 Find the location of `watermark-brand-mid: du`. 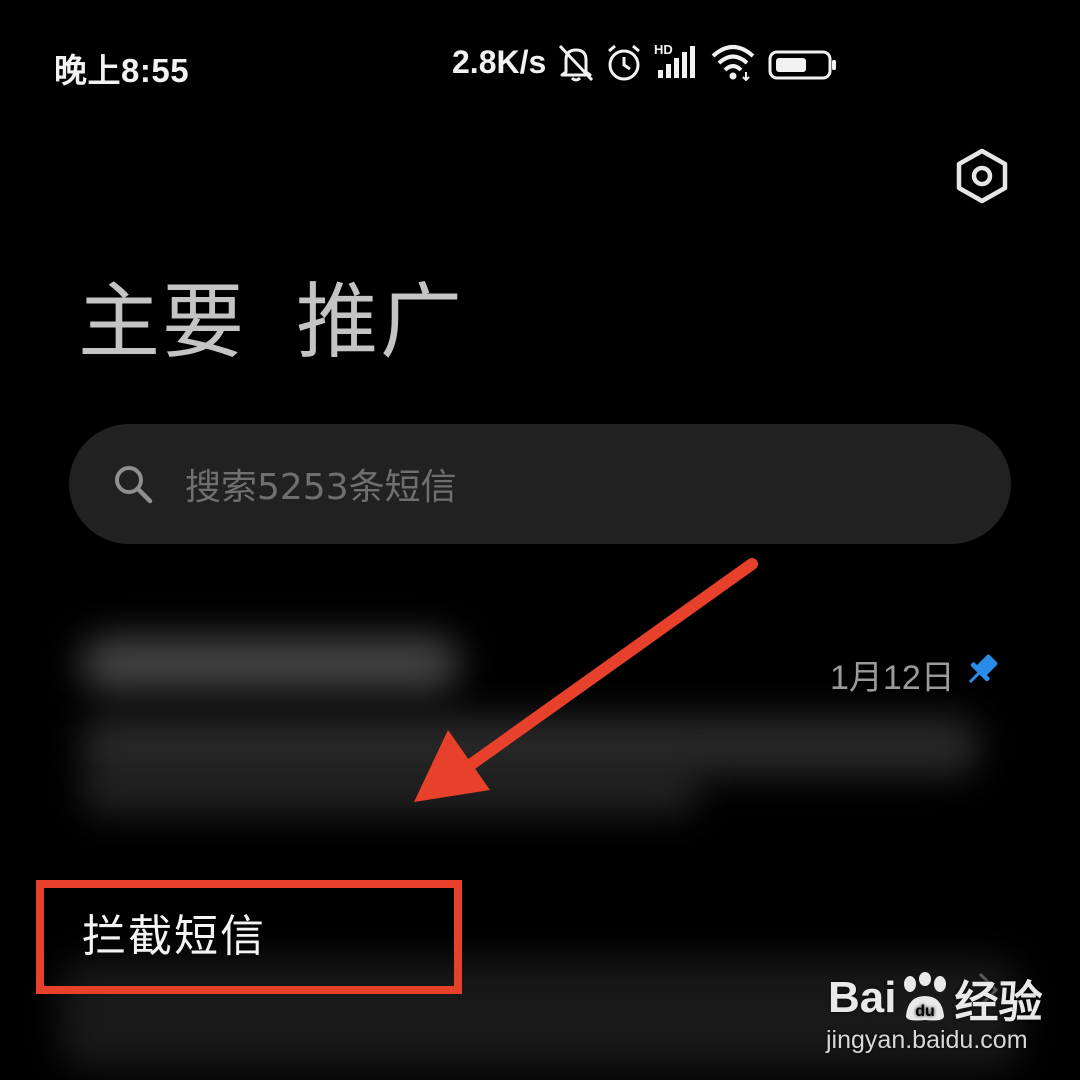

watermark-brand-mid: du is located at coordinates (926, 1011).